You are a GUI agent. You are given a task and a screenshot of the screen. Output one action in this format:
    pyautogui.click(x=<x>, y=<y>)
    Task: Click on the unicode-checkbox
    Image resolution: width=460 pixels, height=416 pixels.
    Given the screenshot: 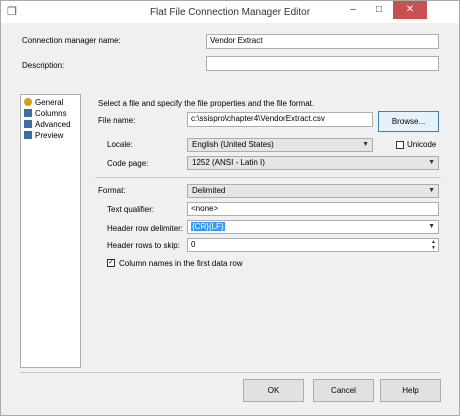 What is the action you would take?
    pyautogui.click(x=400, y=145)
    